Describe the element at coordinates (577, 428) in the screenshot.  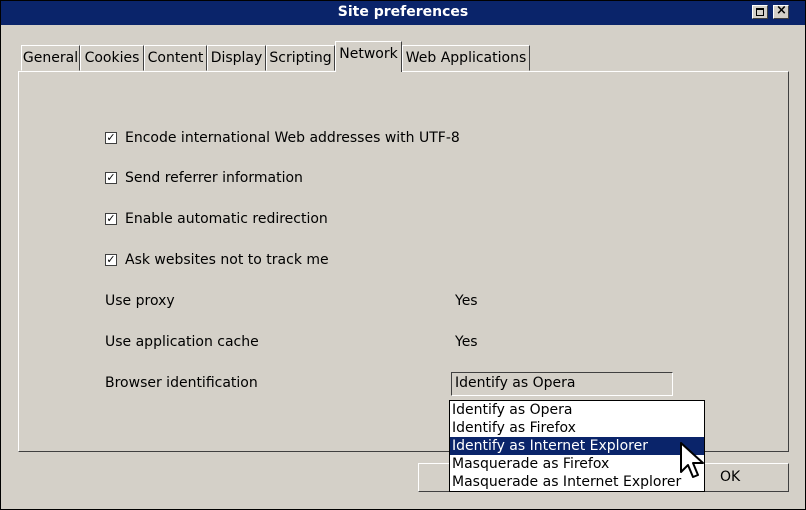
I see `option-identify-firefox: Identify as Firefox` at that location.